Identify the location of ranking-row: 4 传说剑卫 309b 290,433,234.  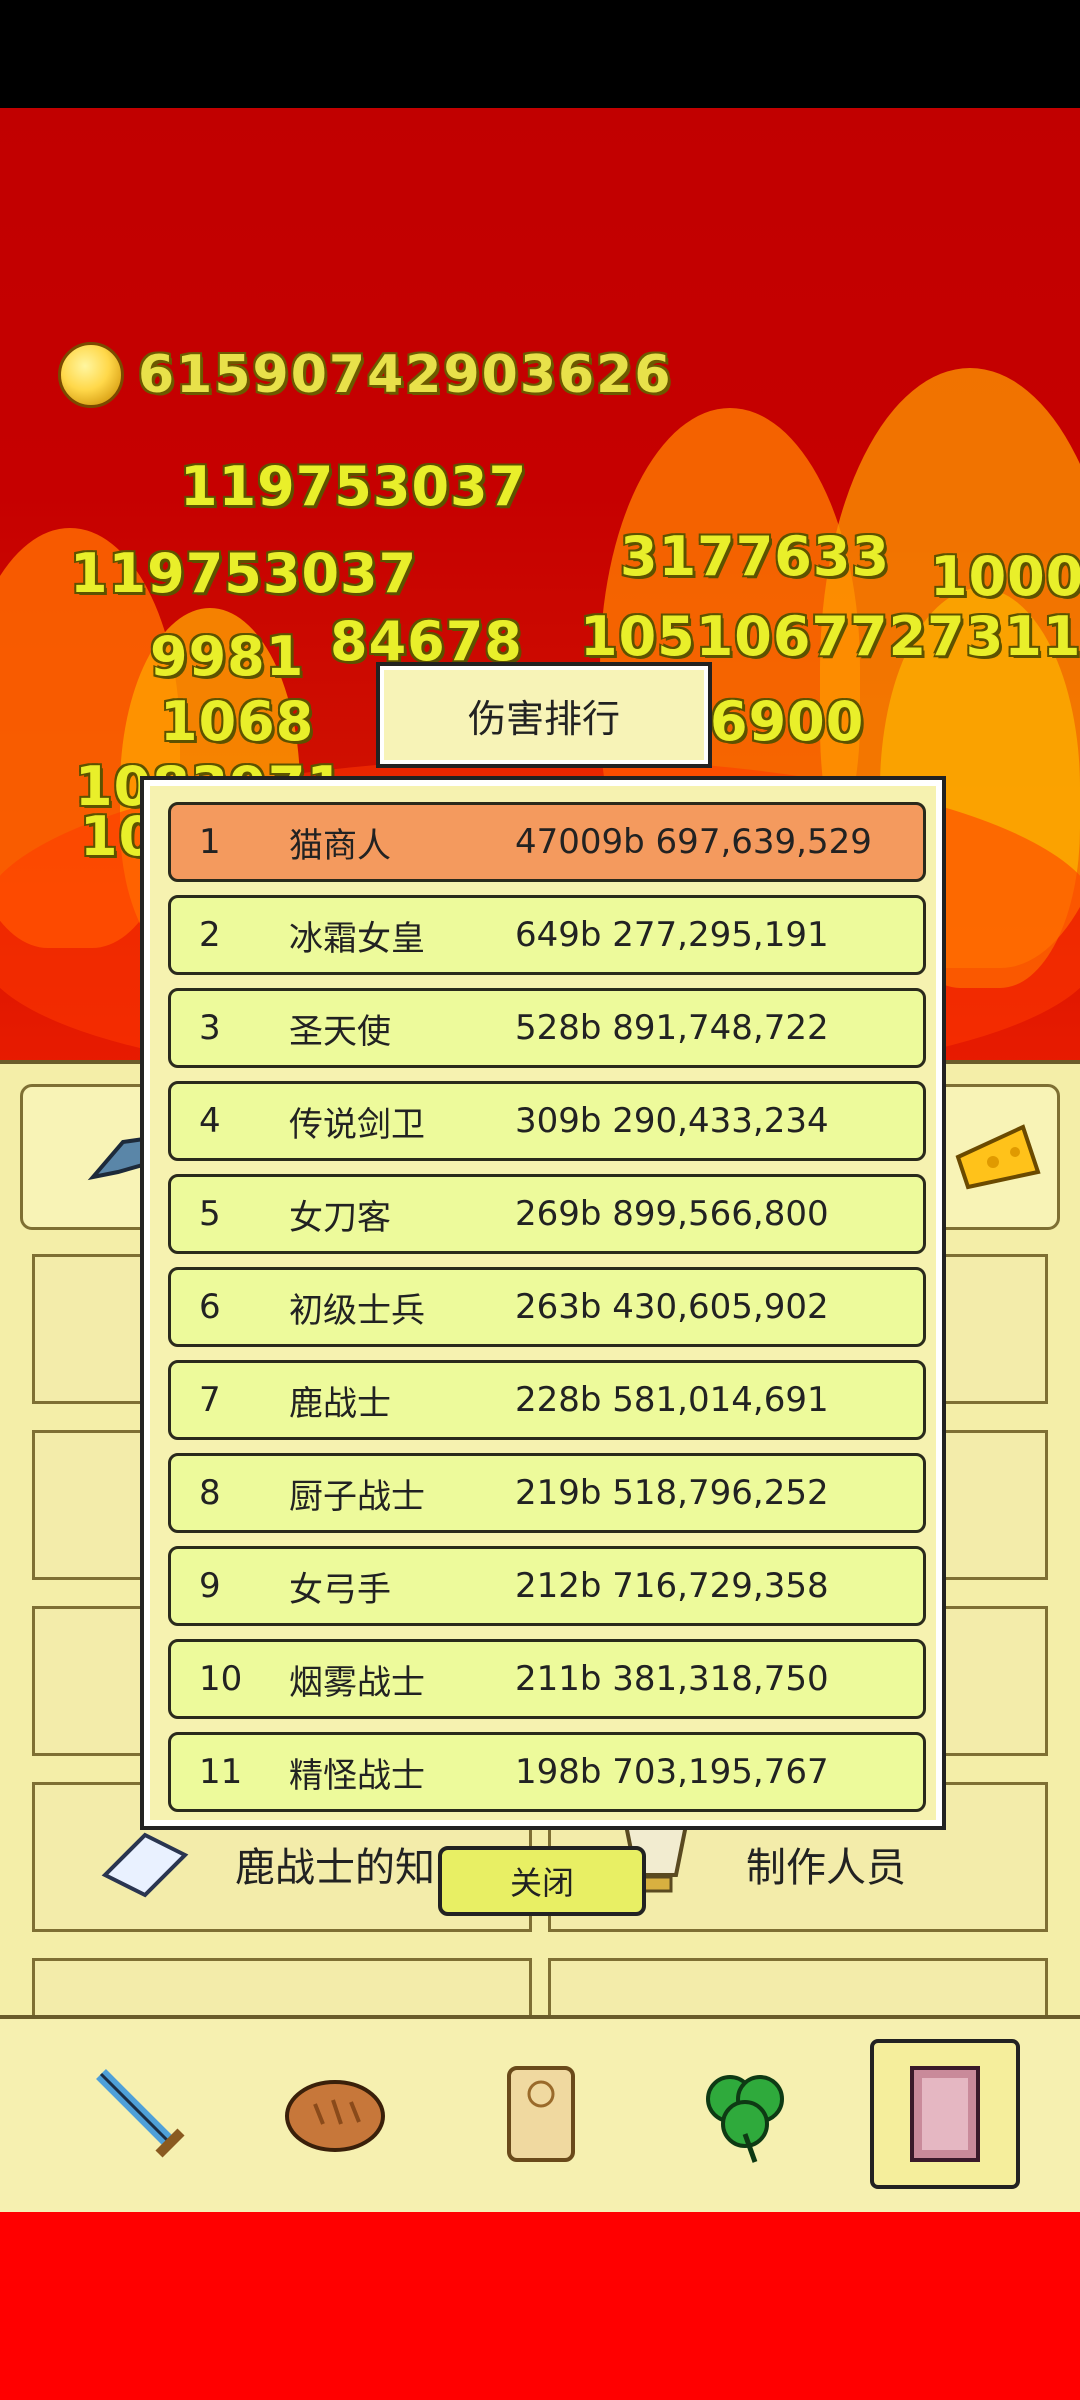
(547, 1121).